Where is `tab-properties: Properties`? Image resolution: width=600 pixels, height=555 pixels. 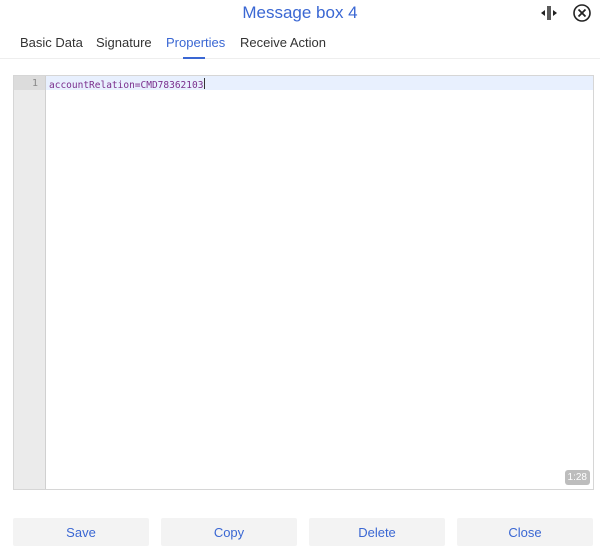 tab-properties: Properties is located at coordinates (195, 42).